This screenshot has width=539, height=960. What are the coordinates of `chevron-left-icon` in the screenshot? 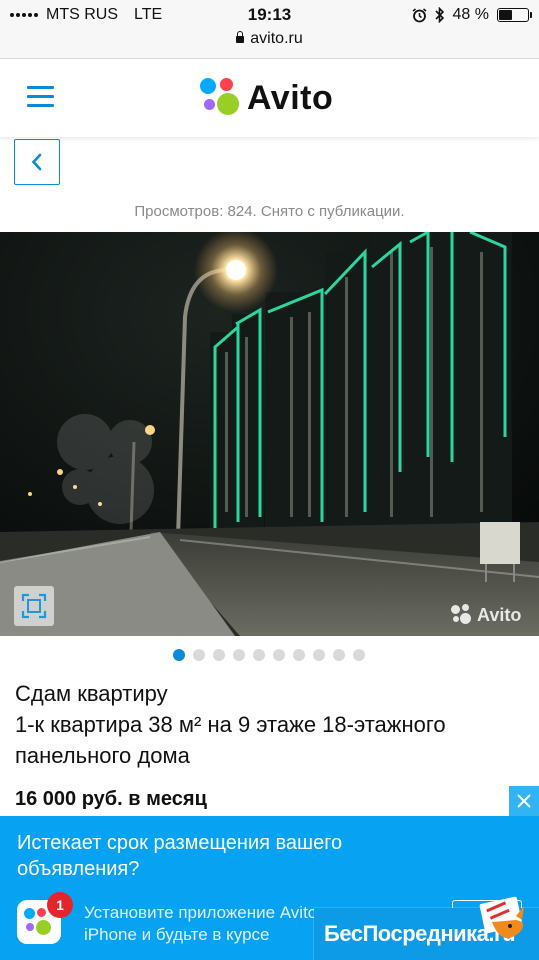 It's located at (36, 162).